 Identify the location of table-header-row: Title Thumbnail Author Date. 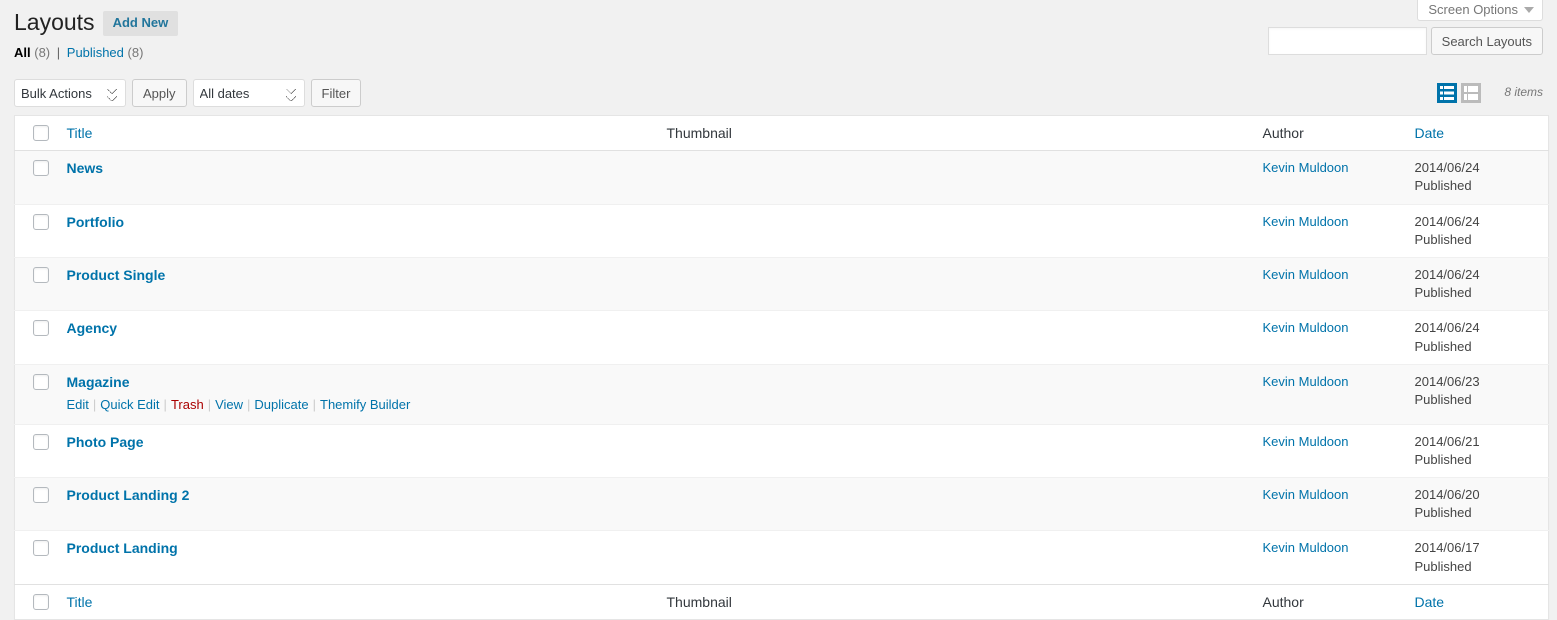
(781, 133).